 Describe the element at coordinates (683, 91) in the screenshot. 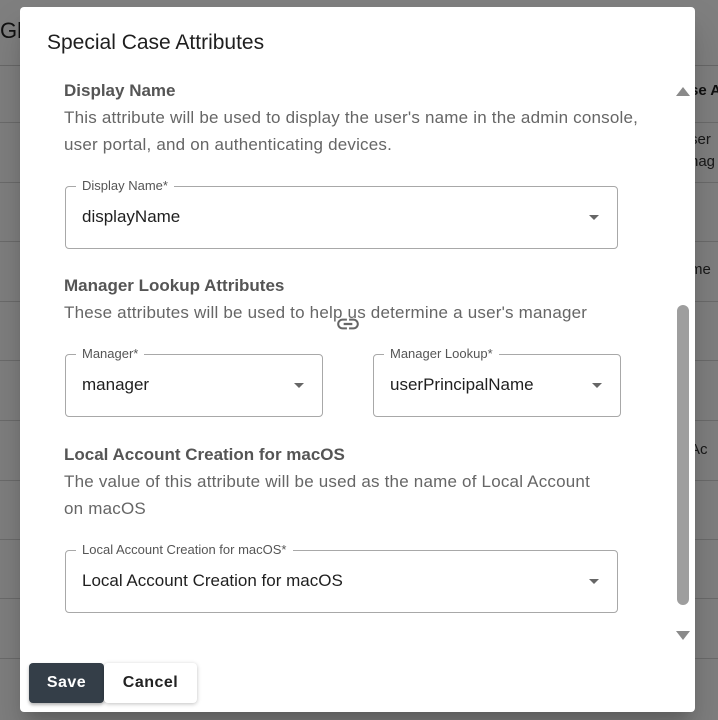

I see `scroll-up-arrow-icon` at that location.